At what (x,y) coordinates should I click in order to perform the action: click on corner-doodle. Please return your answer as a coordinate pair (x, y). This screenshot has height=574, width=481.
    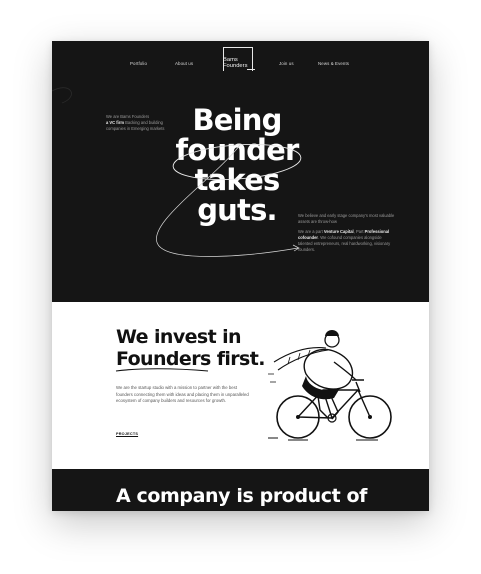
    Looking at the image, I should click on (62, 95).